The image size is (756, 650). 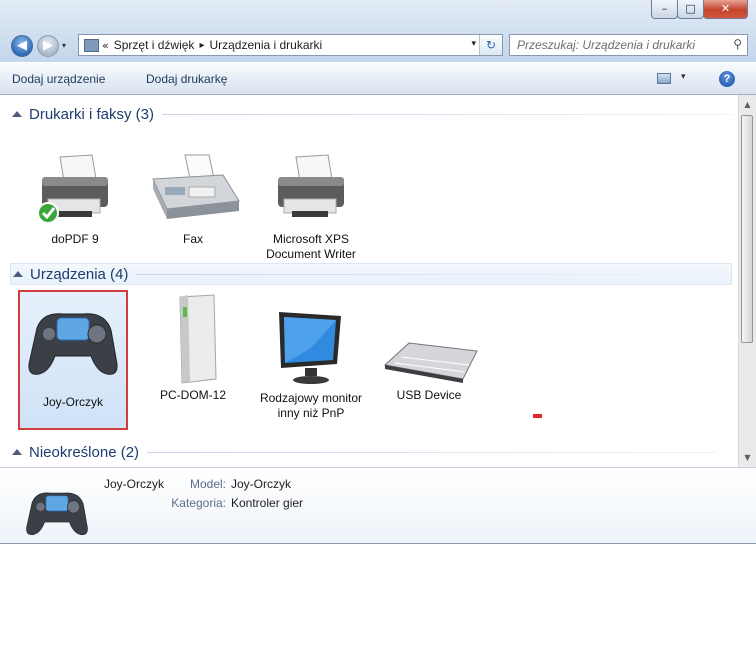 I want to click on address-dropdown-icon: ▾, so click(x=473, y=44).